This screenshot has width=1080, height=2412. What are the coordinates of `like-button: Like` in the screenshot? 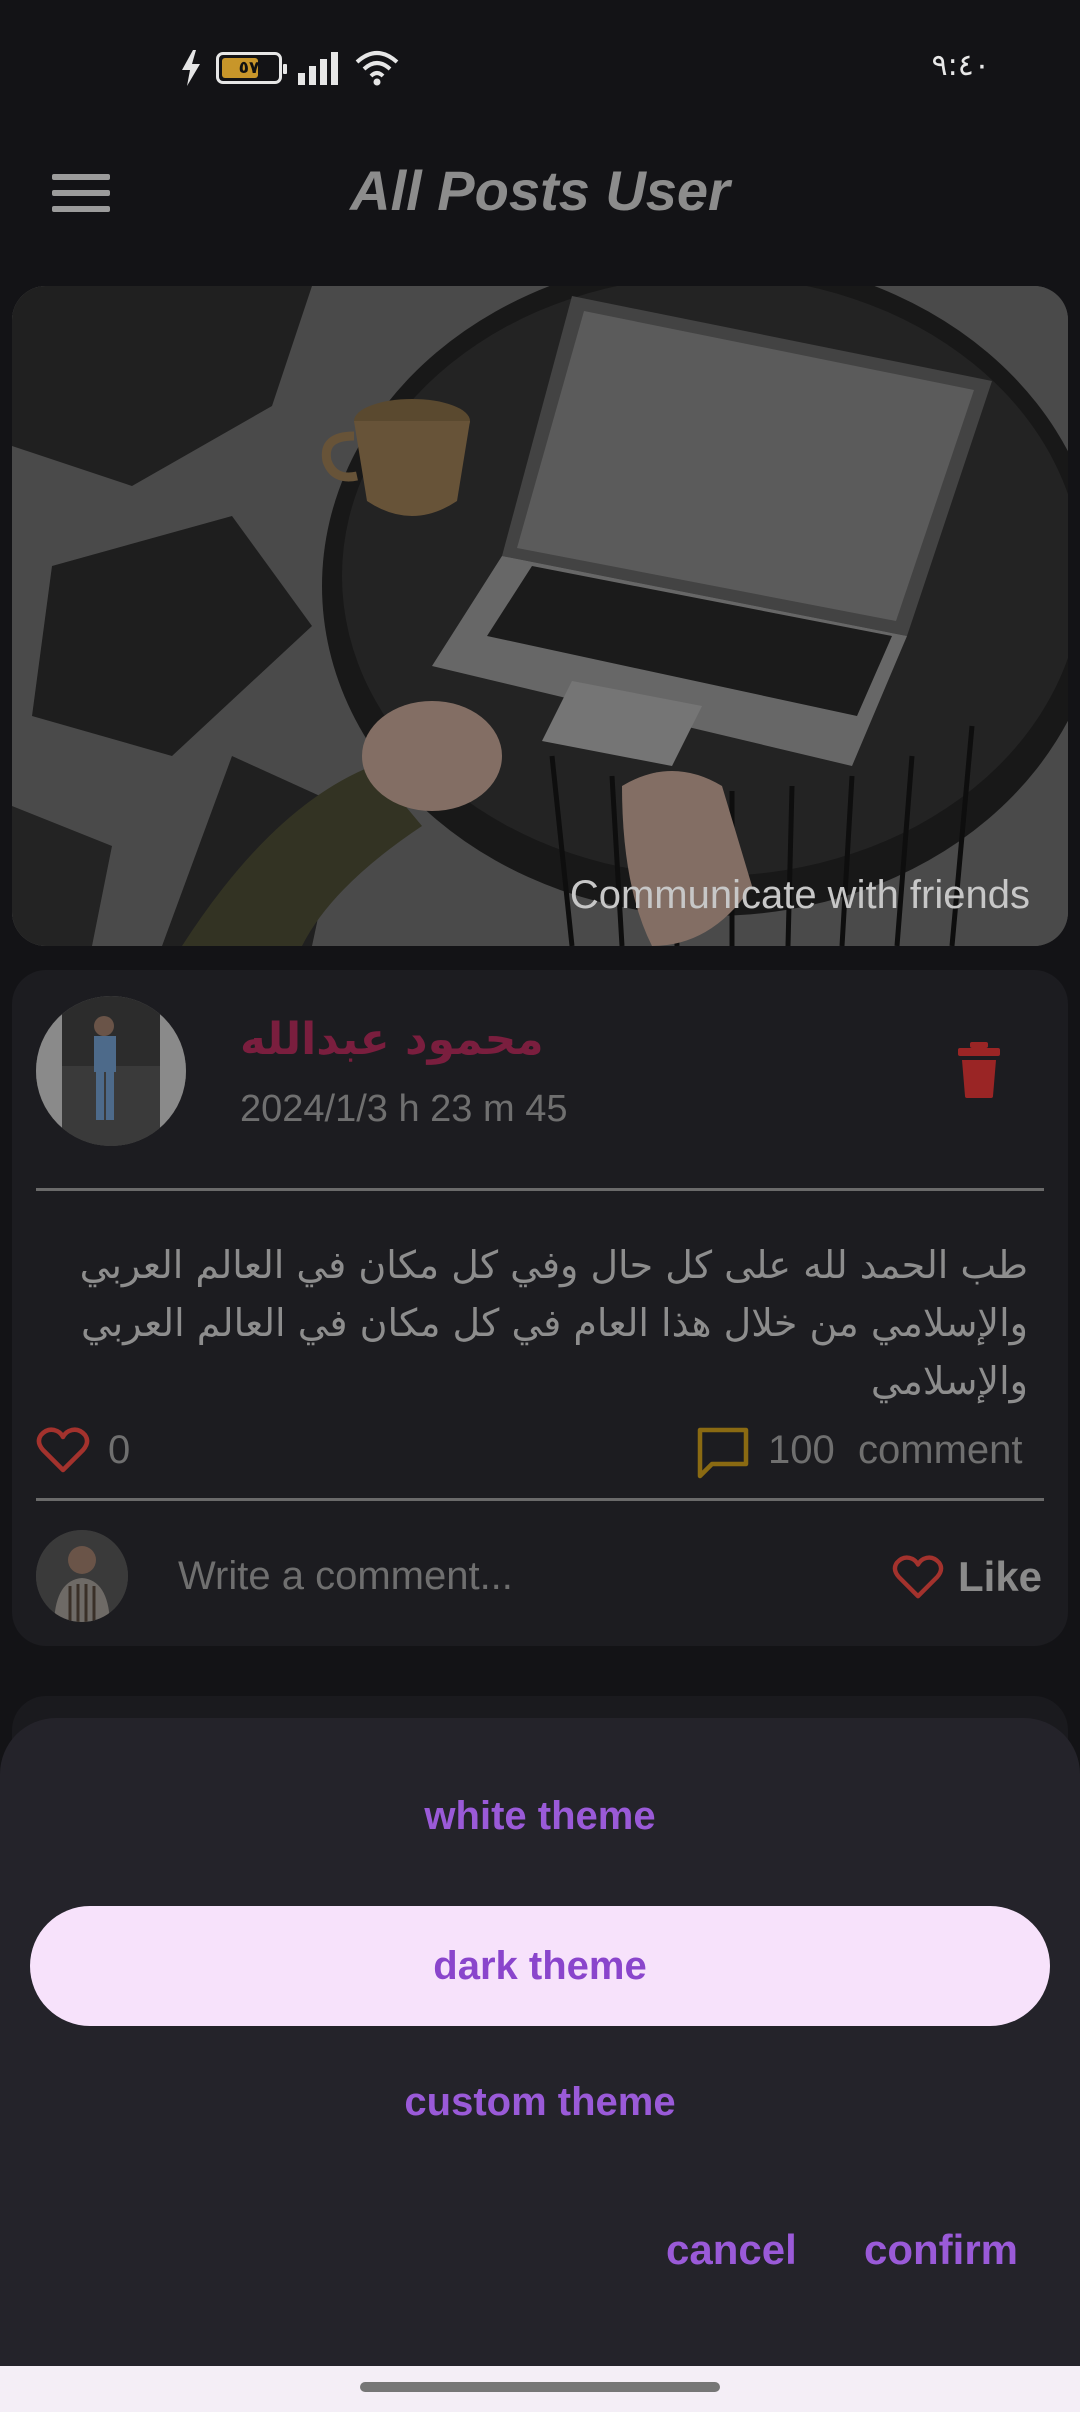 It's located at (967, 1577).